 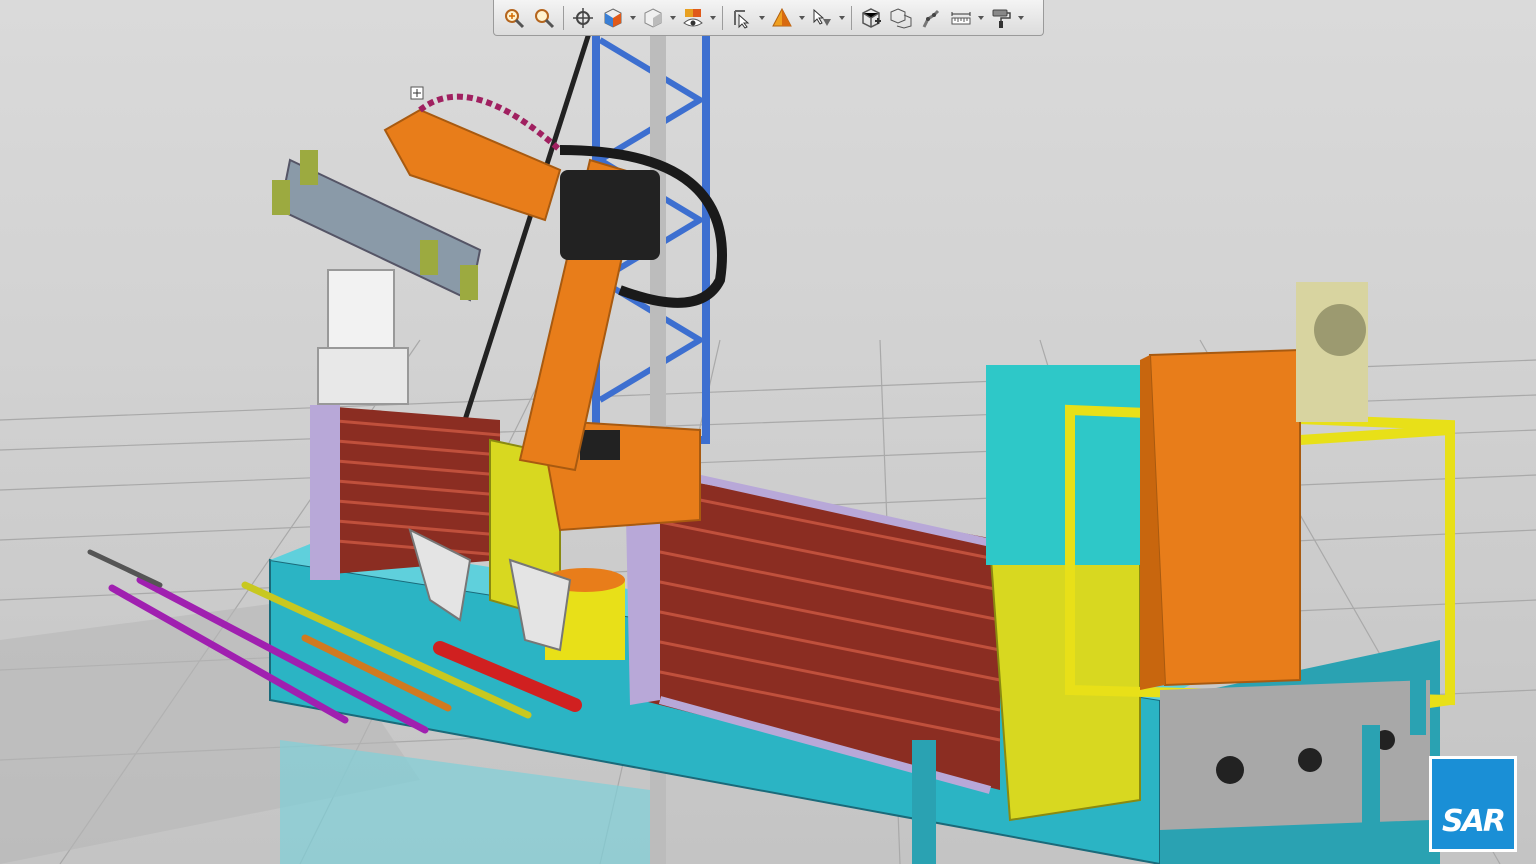 What do you see at coordinates (901, 18) in the screenshot?
I see `explode-box-icon` at bounding box center [901, 18].